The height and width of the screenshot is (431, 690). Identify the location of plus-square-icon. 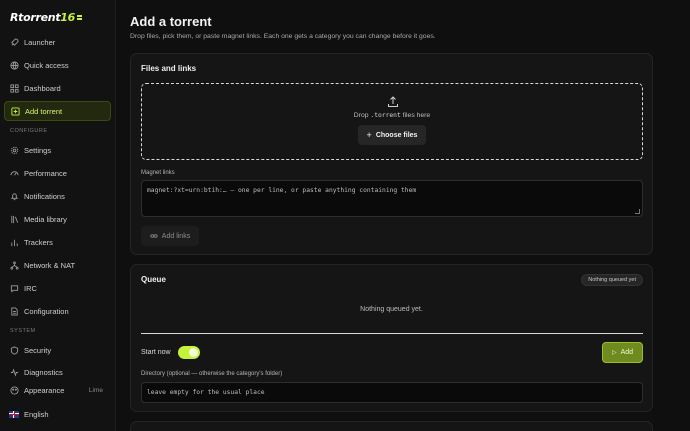
(15, 111).